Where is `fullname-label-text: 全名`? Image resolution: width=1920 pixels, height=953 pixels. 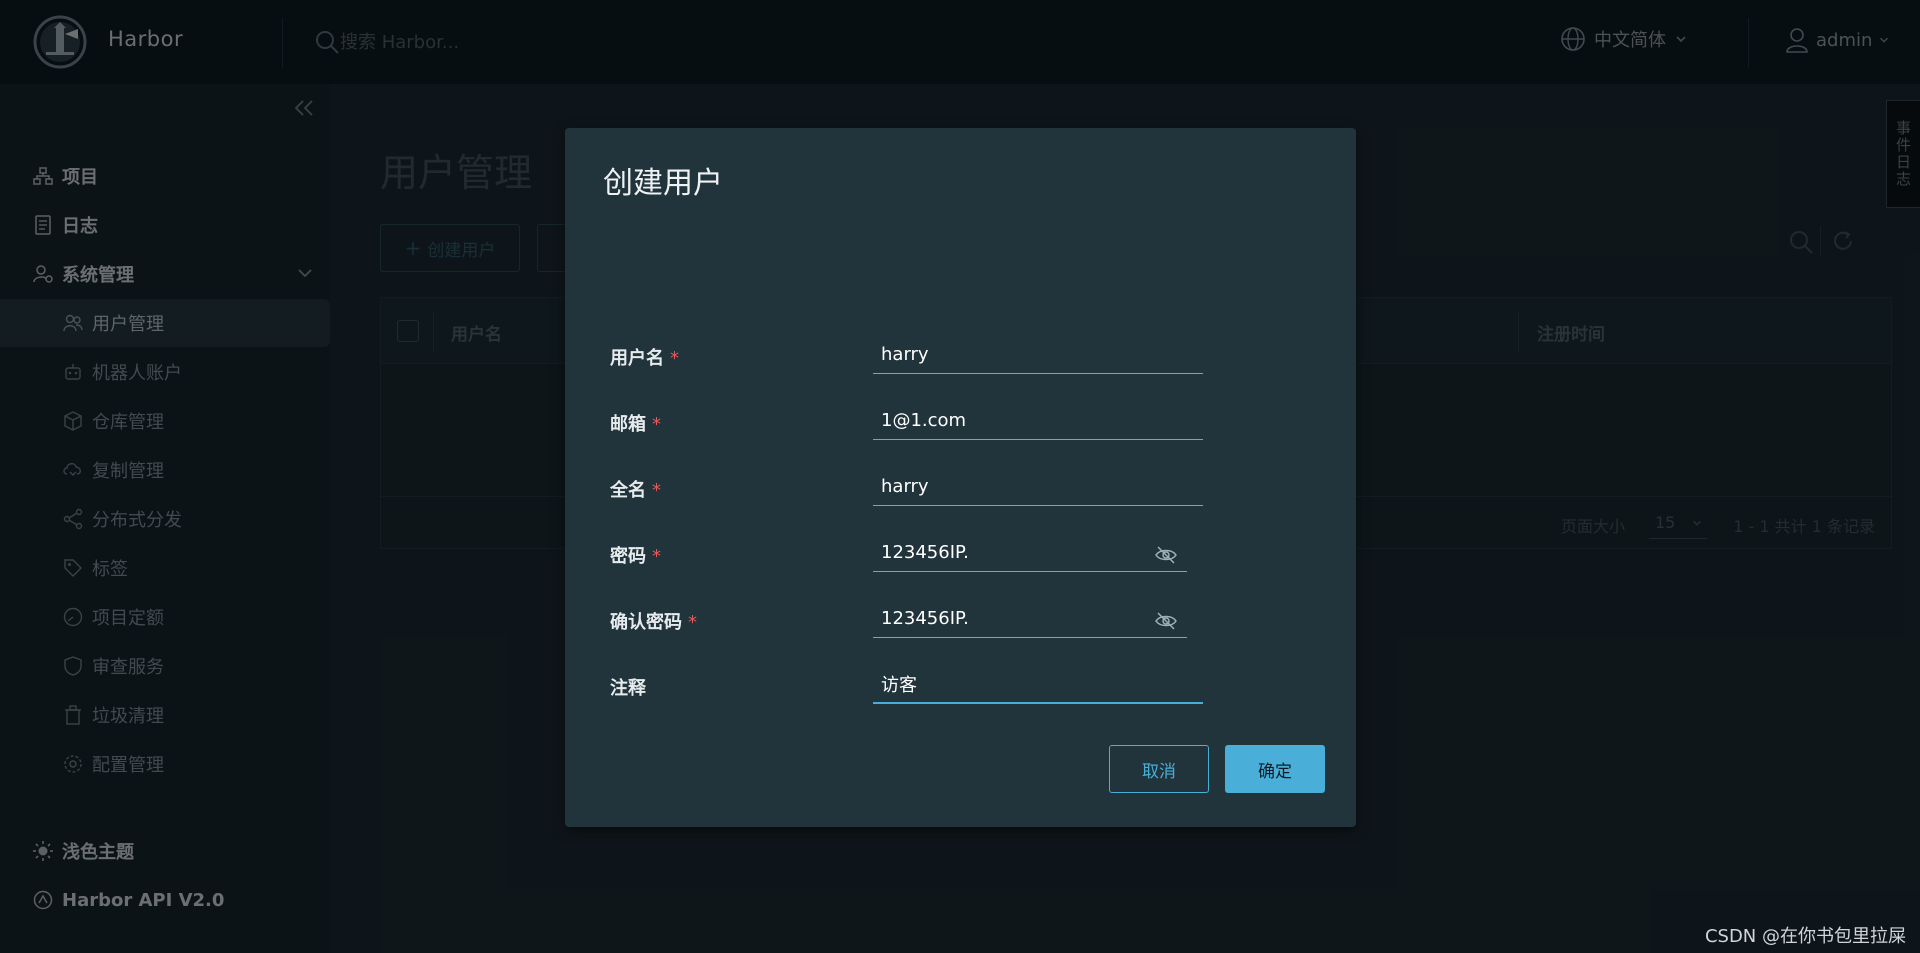
fullname-label-text: 全名 is located at coordinates (628, 490).